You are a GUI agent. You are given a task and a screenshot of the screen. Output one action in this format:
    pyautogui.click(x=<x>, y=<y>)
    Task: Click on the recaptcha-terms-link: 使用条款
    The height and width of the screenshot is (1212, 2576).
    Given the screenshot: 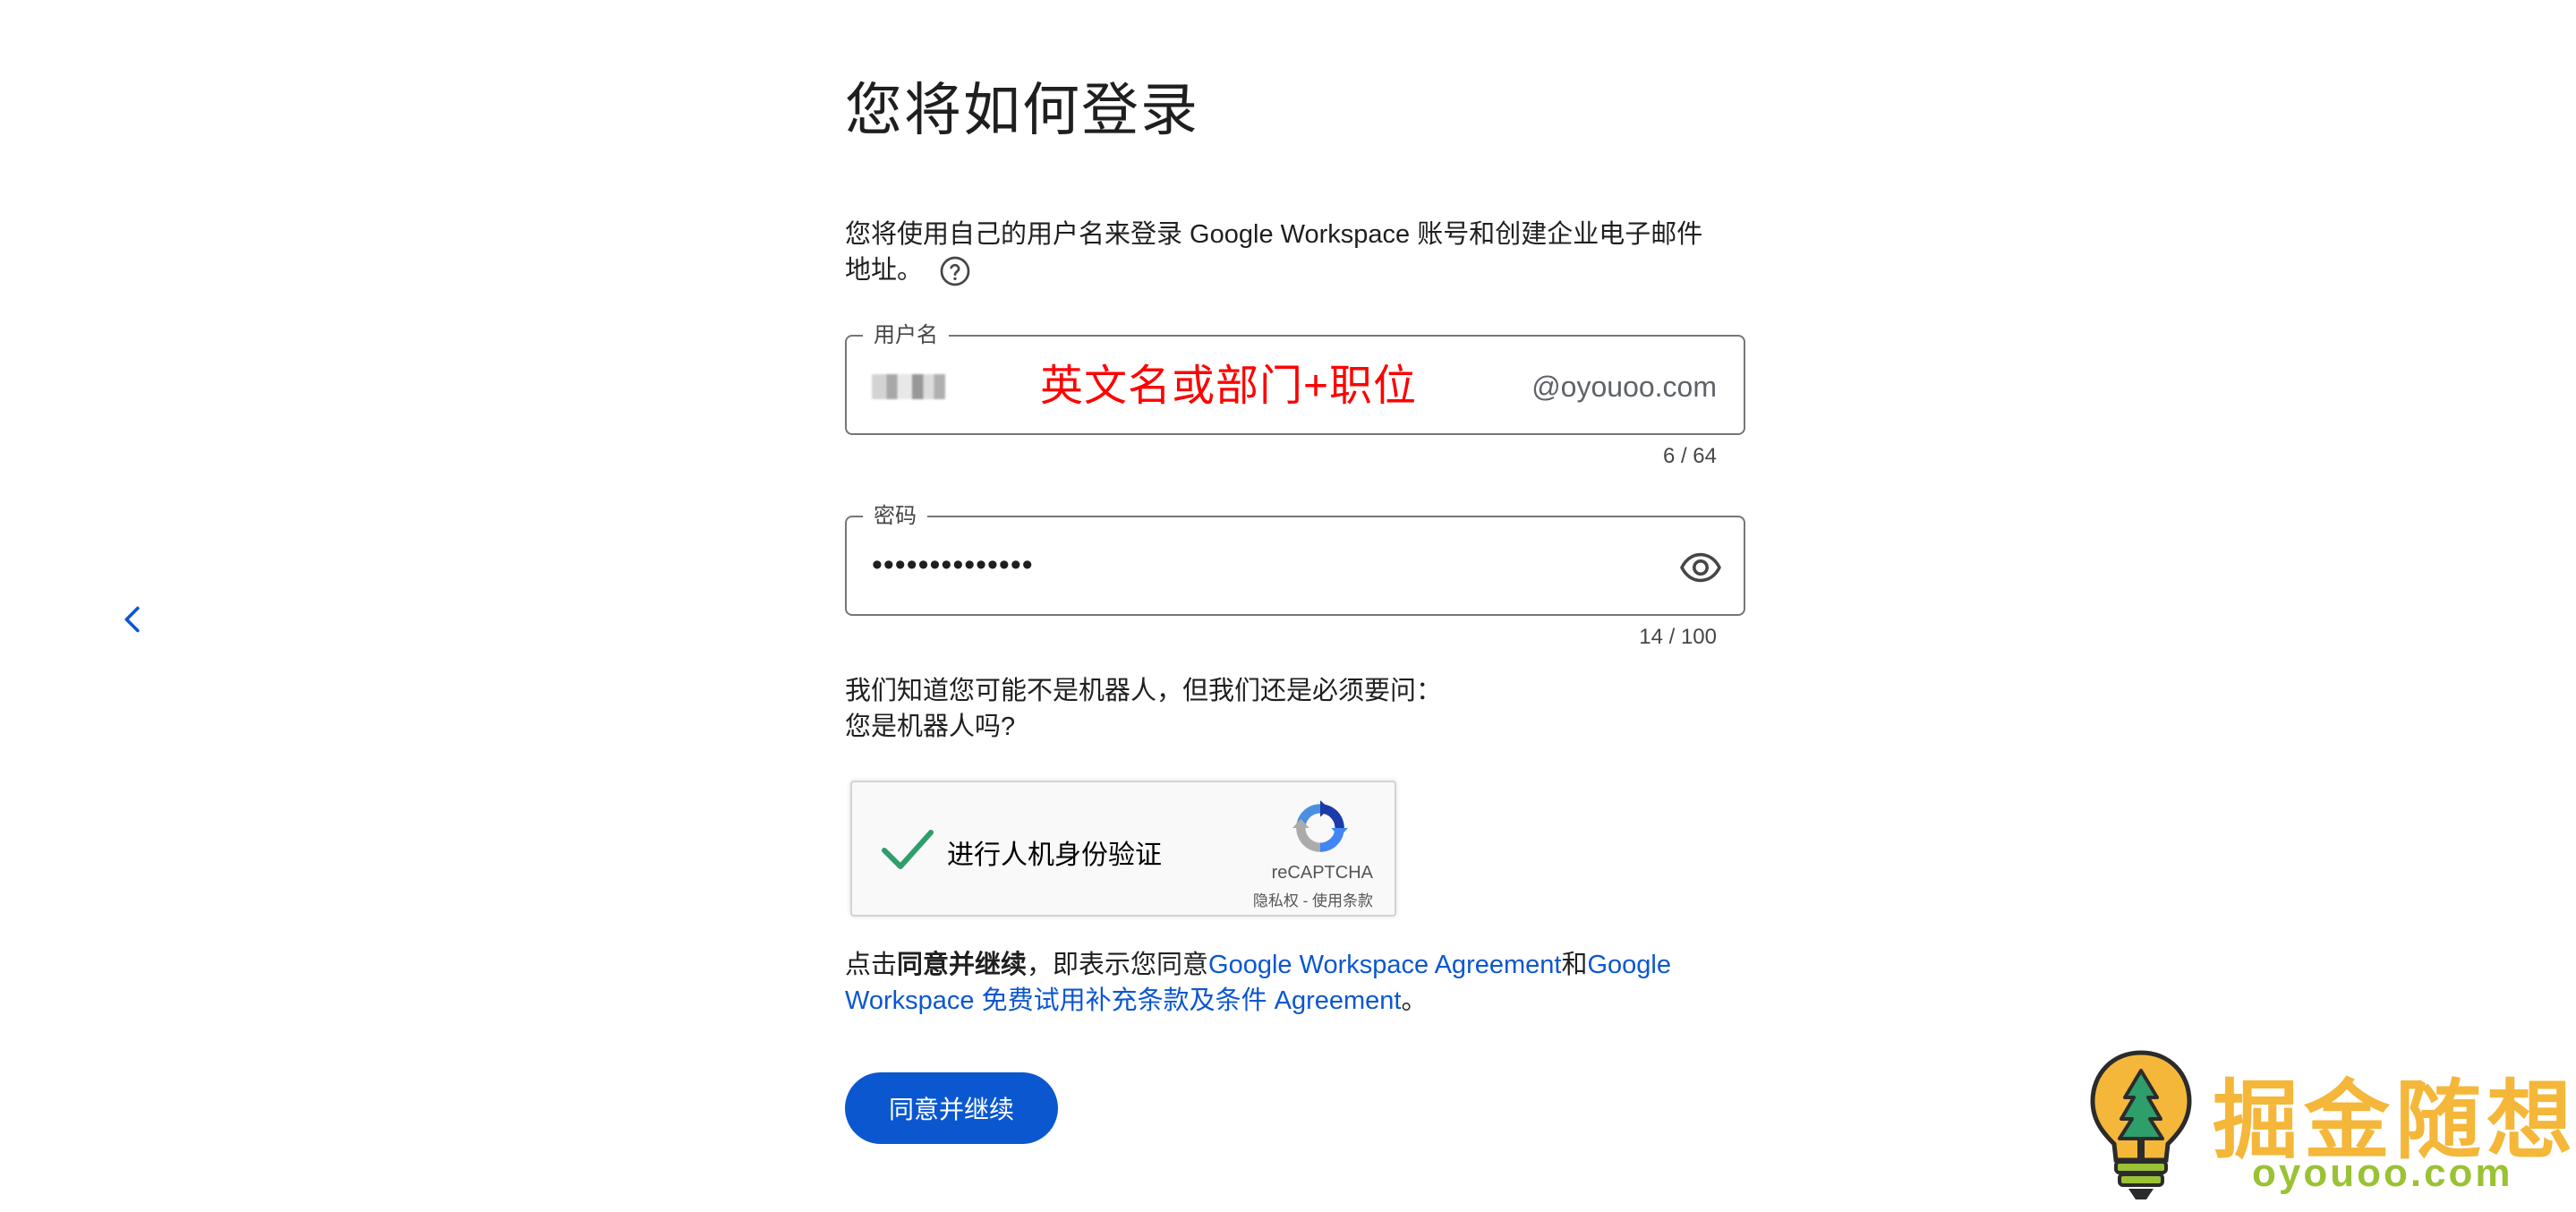 What is the action you would take?
    pyautogui.click(x=1342, y=900)
    